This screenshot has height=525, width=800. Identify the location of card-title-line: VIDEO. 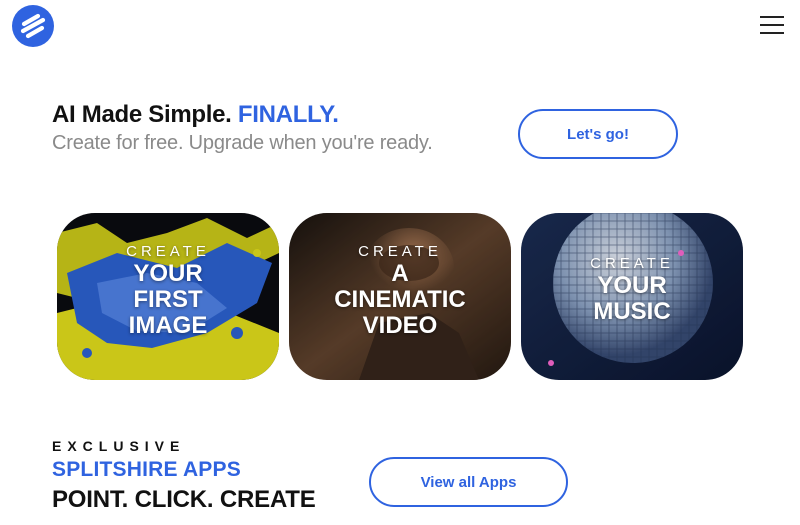
(400, 325).